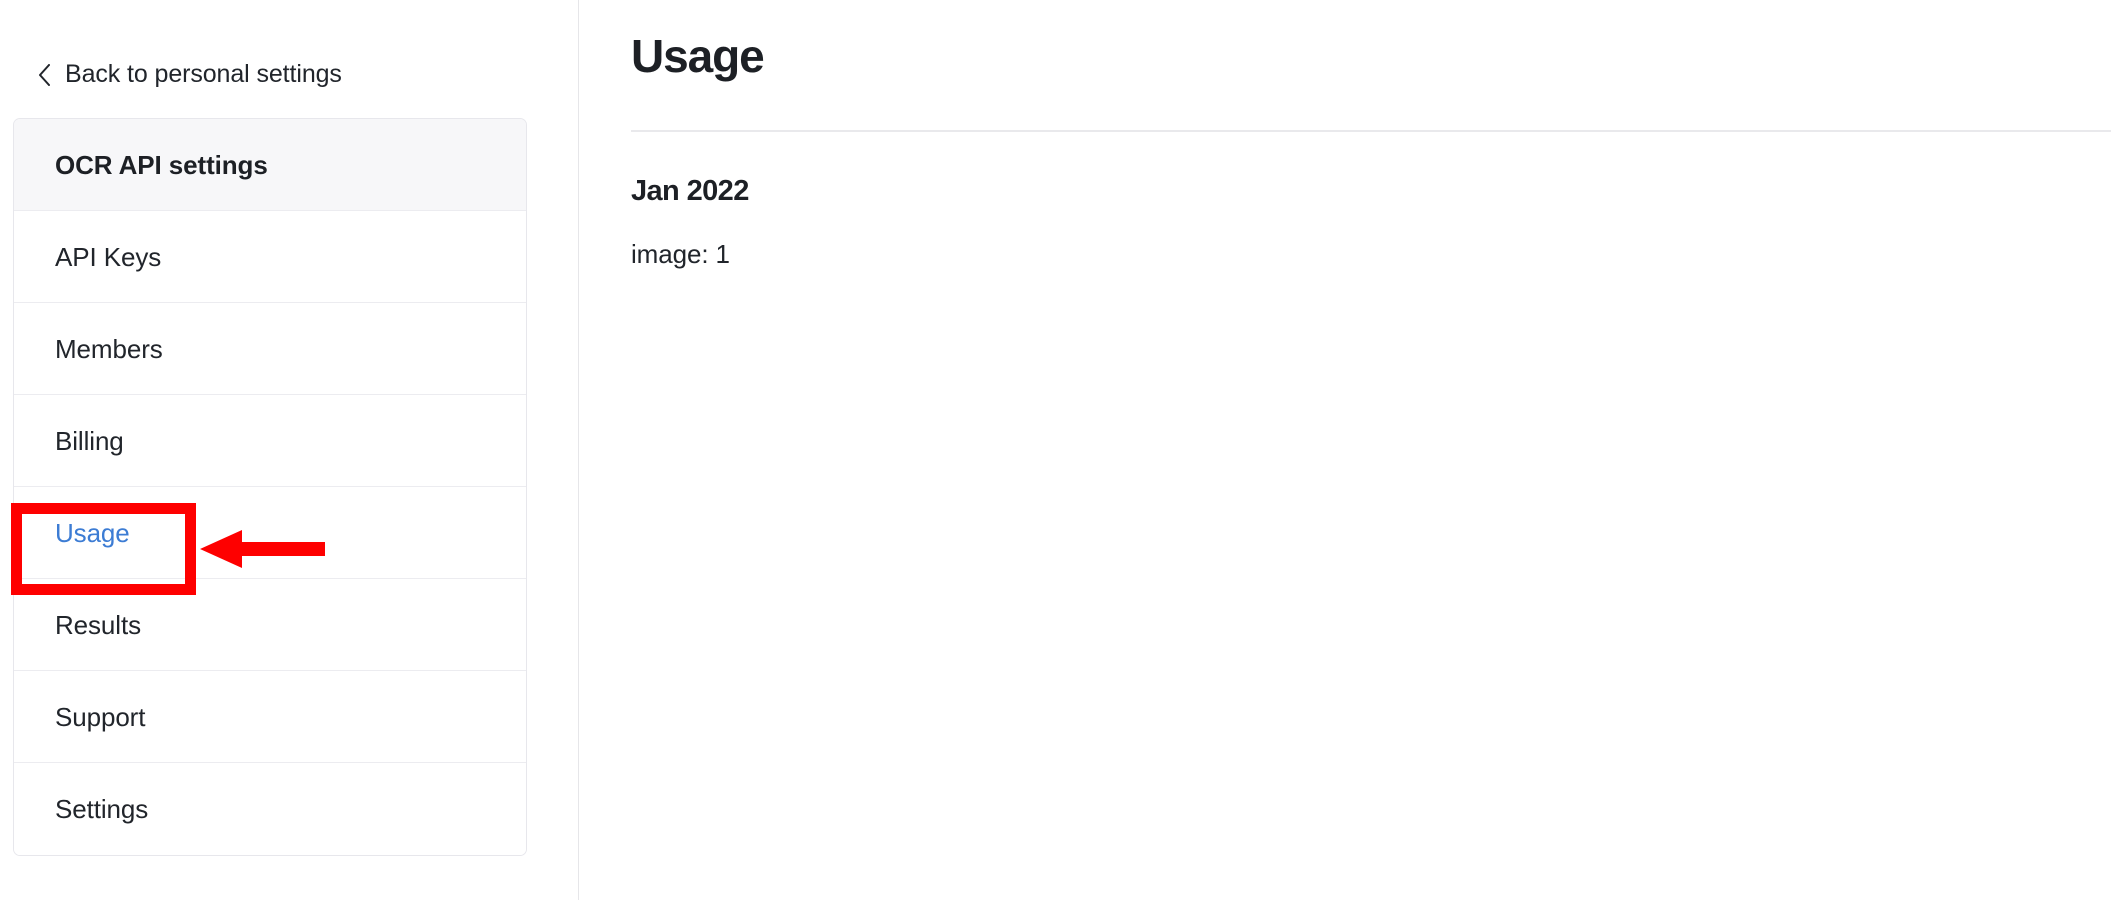 The width and height of the screenshot is (2111, 900). I want to click on usage-month-heading: Jan 2022, so click(690, 191).